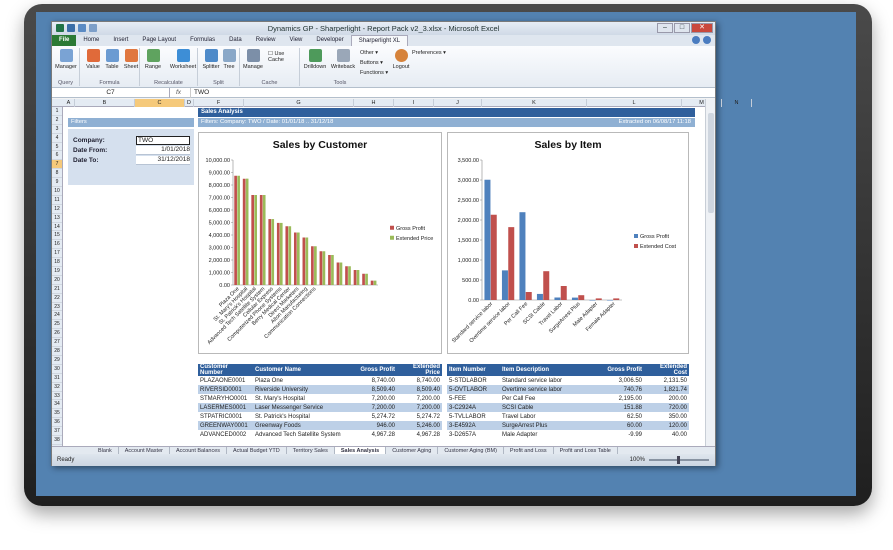 The width and height of the screenshot is (893, 550). What do you see at coordinates (711, 163) in the screenshot?
I see `scroll-thumb` at bounding box center [711, 163].